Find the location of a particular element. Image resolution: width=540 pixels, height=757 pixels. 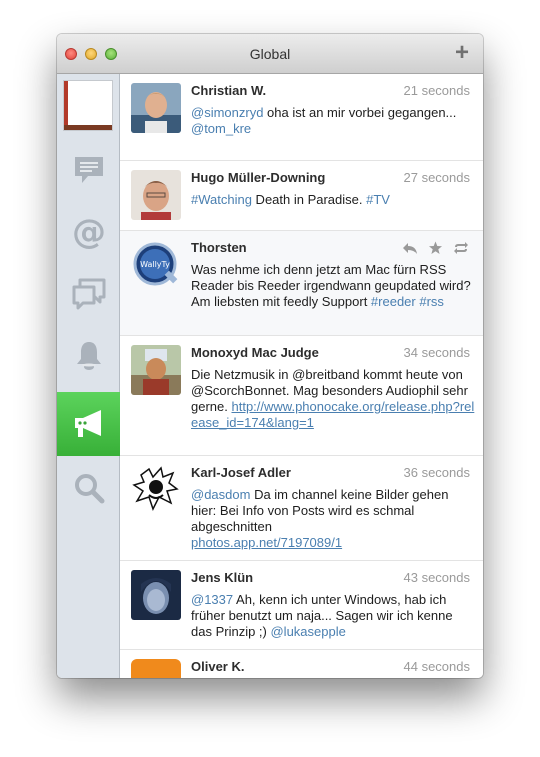

post-author: Oliver K. is located at coordinates (217, 666).